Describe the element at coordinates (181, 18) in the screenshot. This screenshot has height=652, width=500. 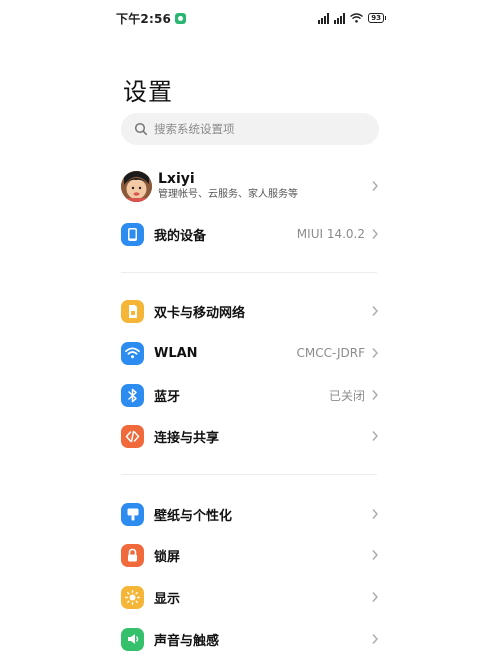
I see `notification-icon` at that location.